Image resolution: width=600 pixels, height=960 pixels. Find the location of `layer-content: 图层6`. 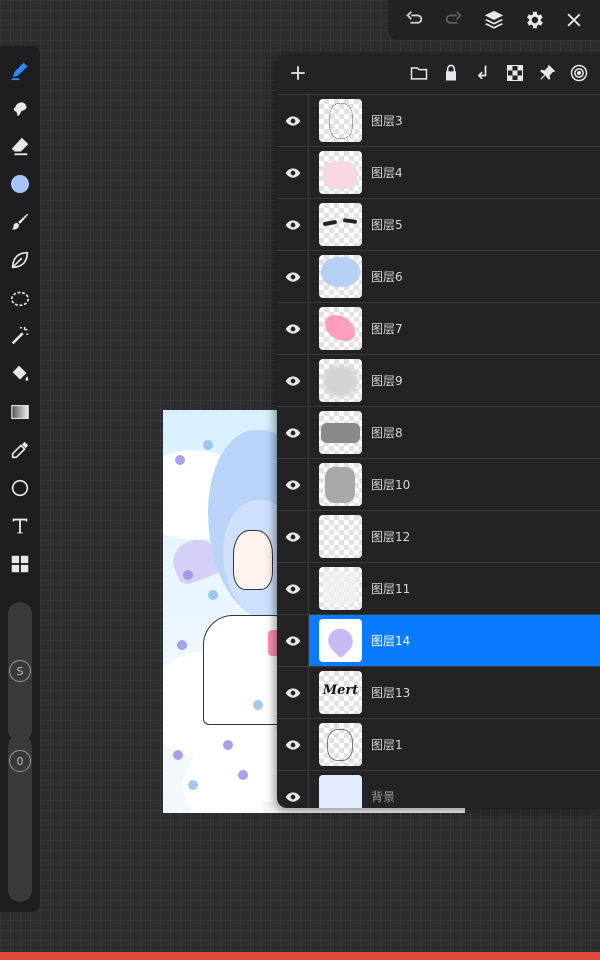

layer-content: 图层6 is located at coordinates (454, 276).